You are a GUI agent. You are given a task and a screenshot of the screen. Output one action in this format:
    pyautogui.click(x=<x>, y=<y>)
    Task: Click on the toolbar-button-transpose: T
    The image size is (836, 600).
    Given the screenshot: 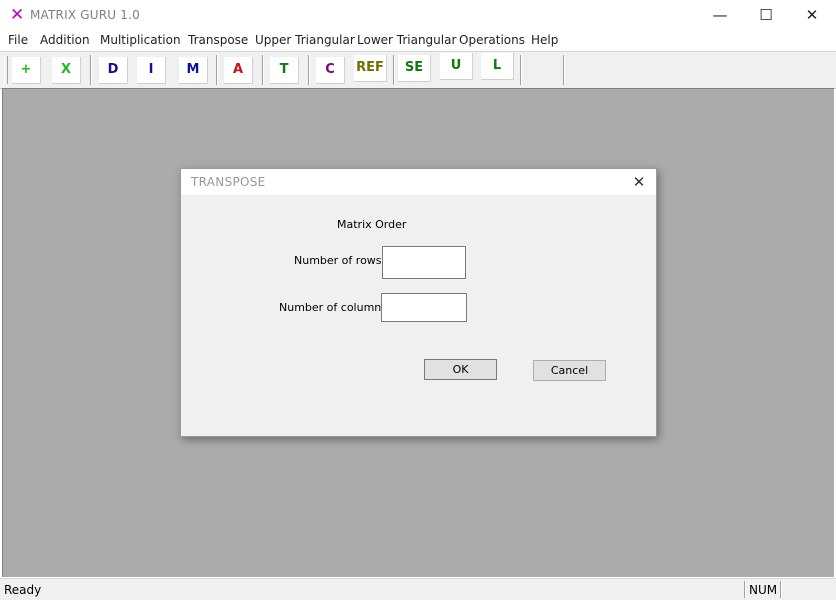 What is the action you would take?
    pyautogui.click(x=284, y=70)
    